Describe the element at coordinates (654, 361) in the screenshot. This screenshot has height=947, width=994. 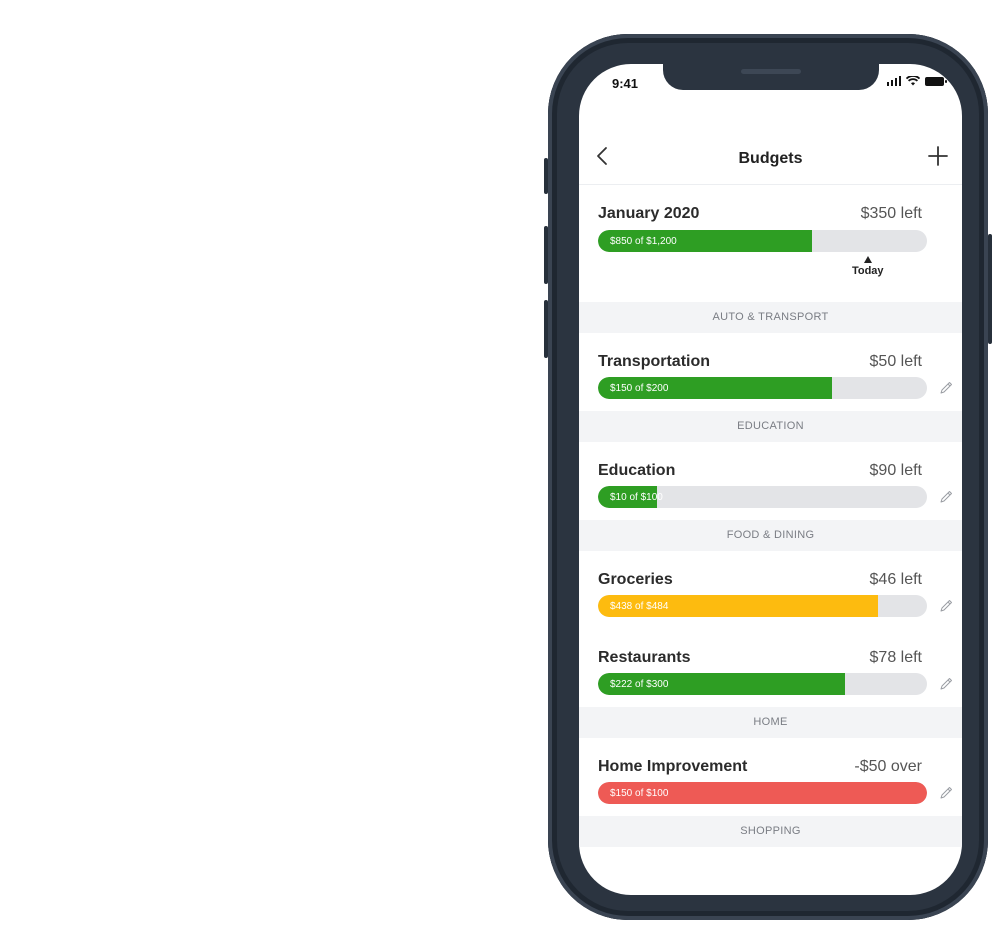
I see `budget-name: Transportation` at that location.